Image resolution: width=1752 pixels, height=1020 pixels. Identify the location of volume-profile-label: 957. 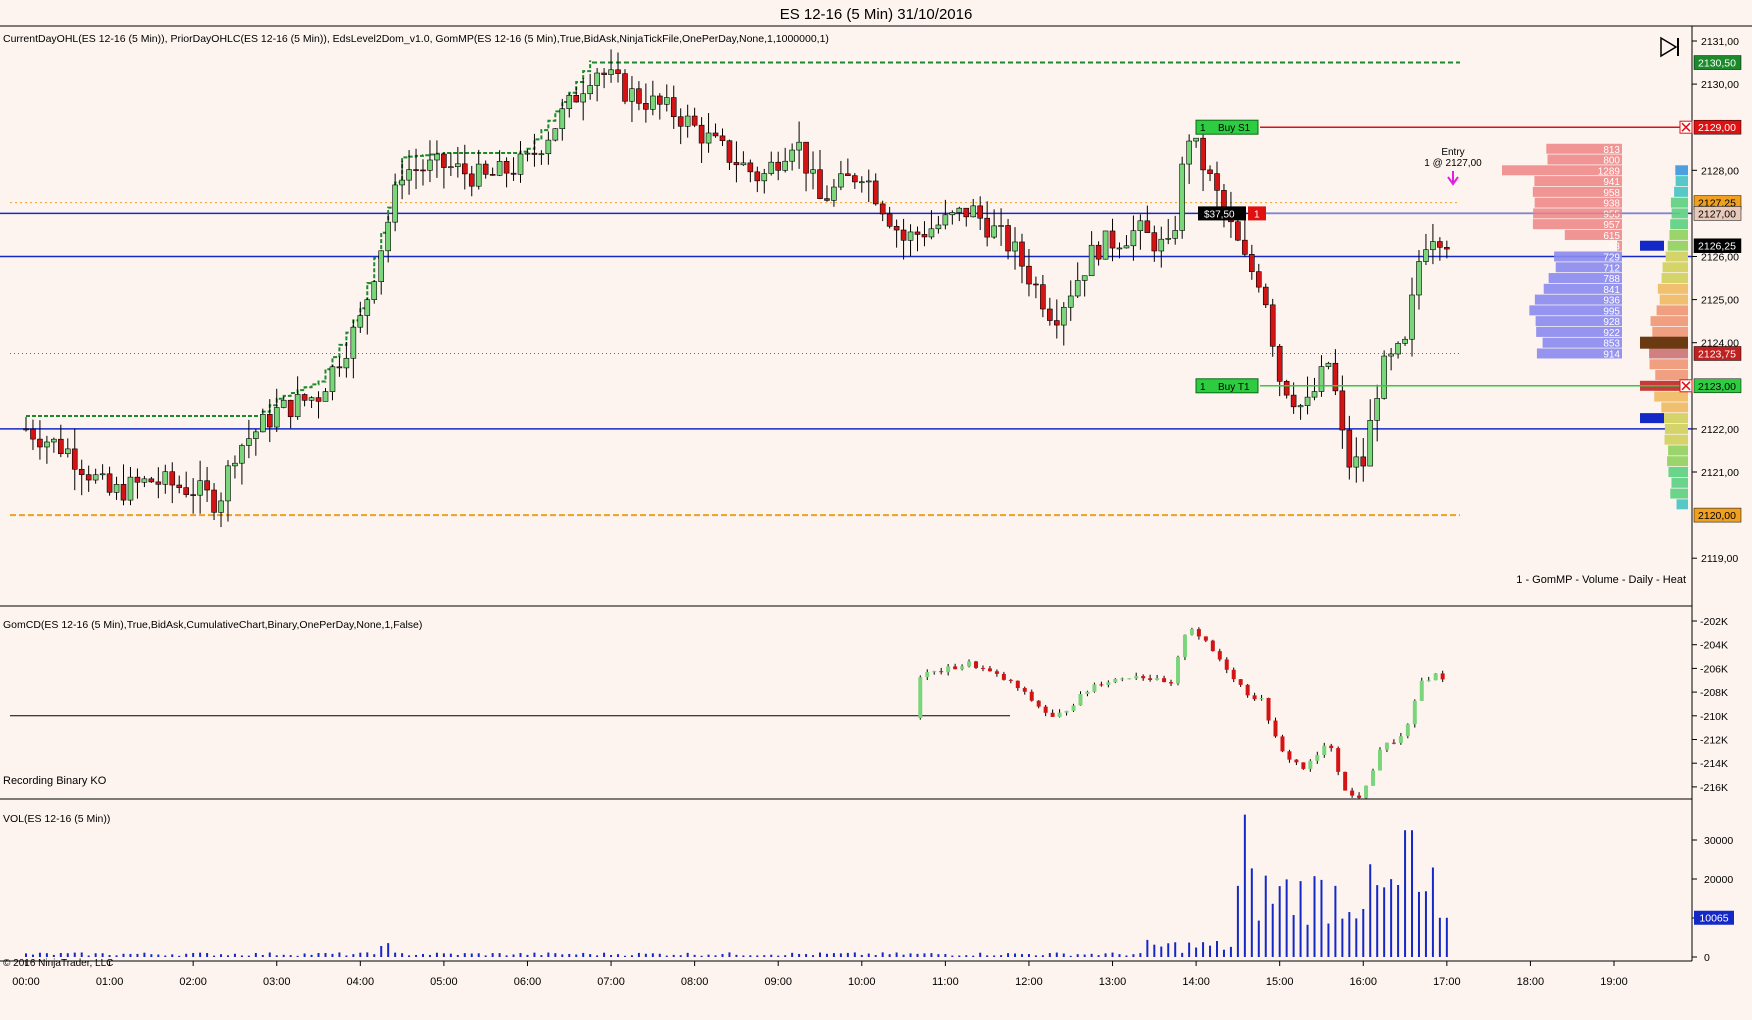
(1611, 225).